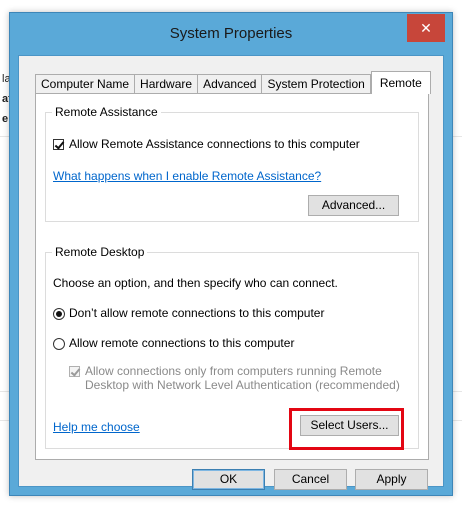 This screenshot has height=506, width=462. I want to click on tab-advanced: Advanced, so click(229, 83).